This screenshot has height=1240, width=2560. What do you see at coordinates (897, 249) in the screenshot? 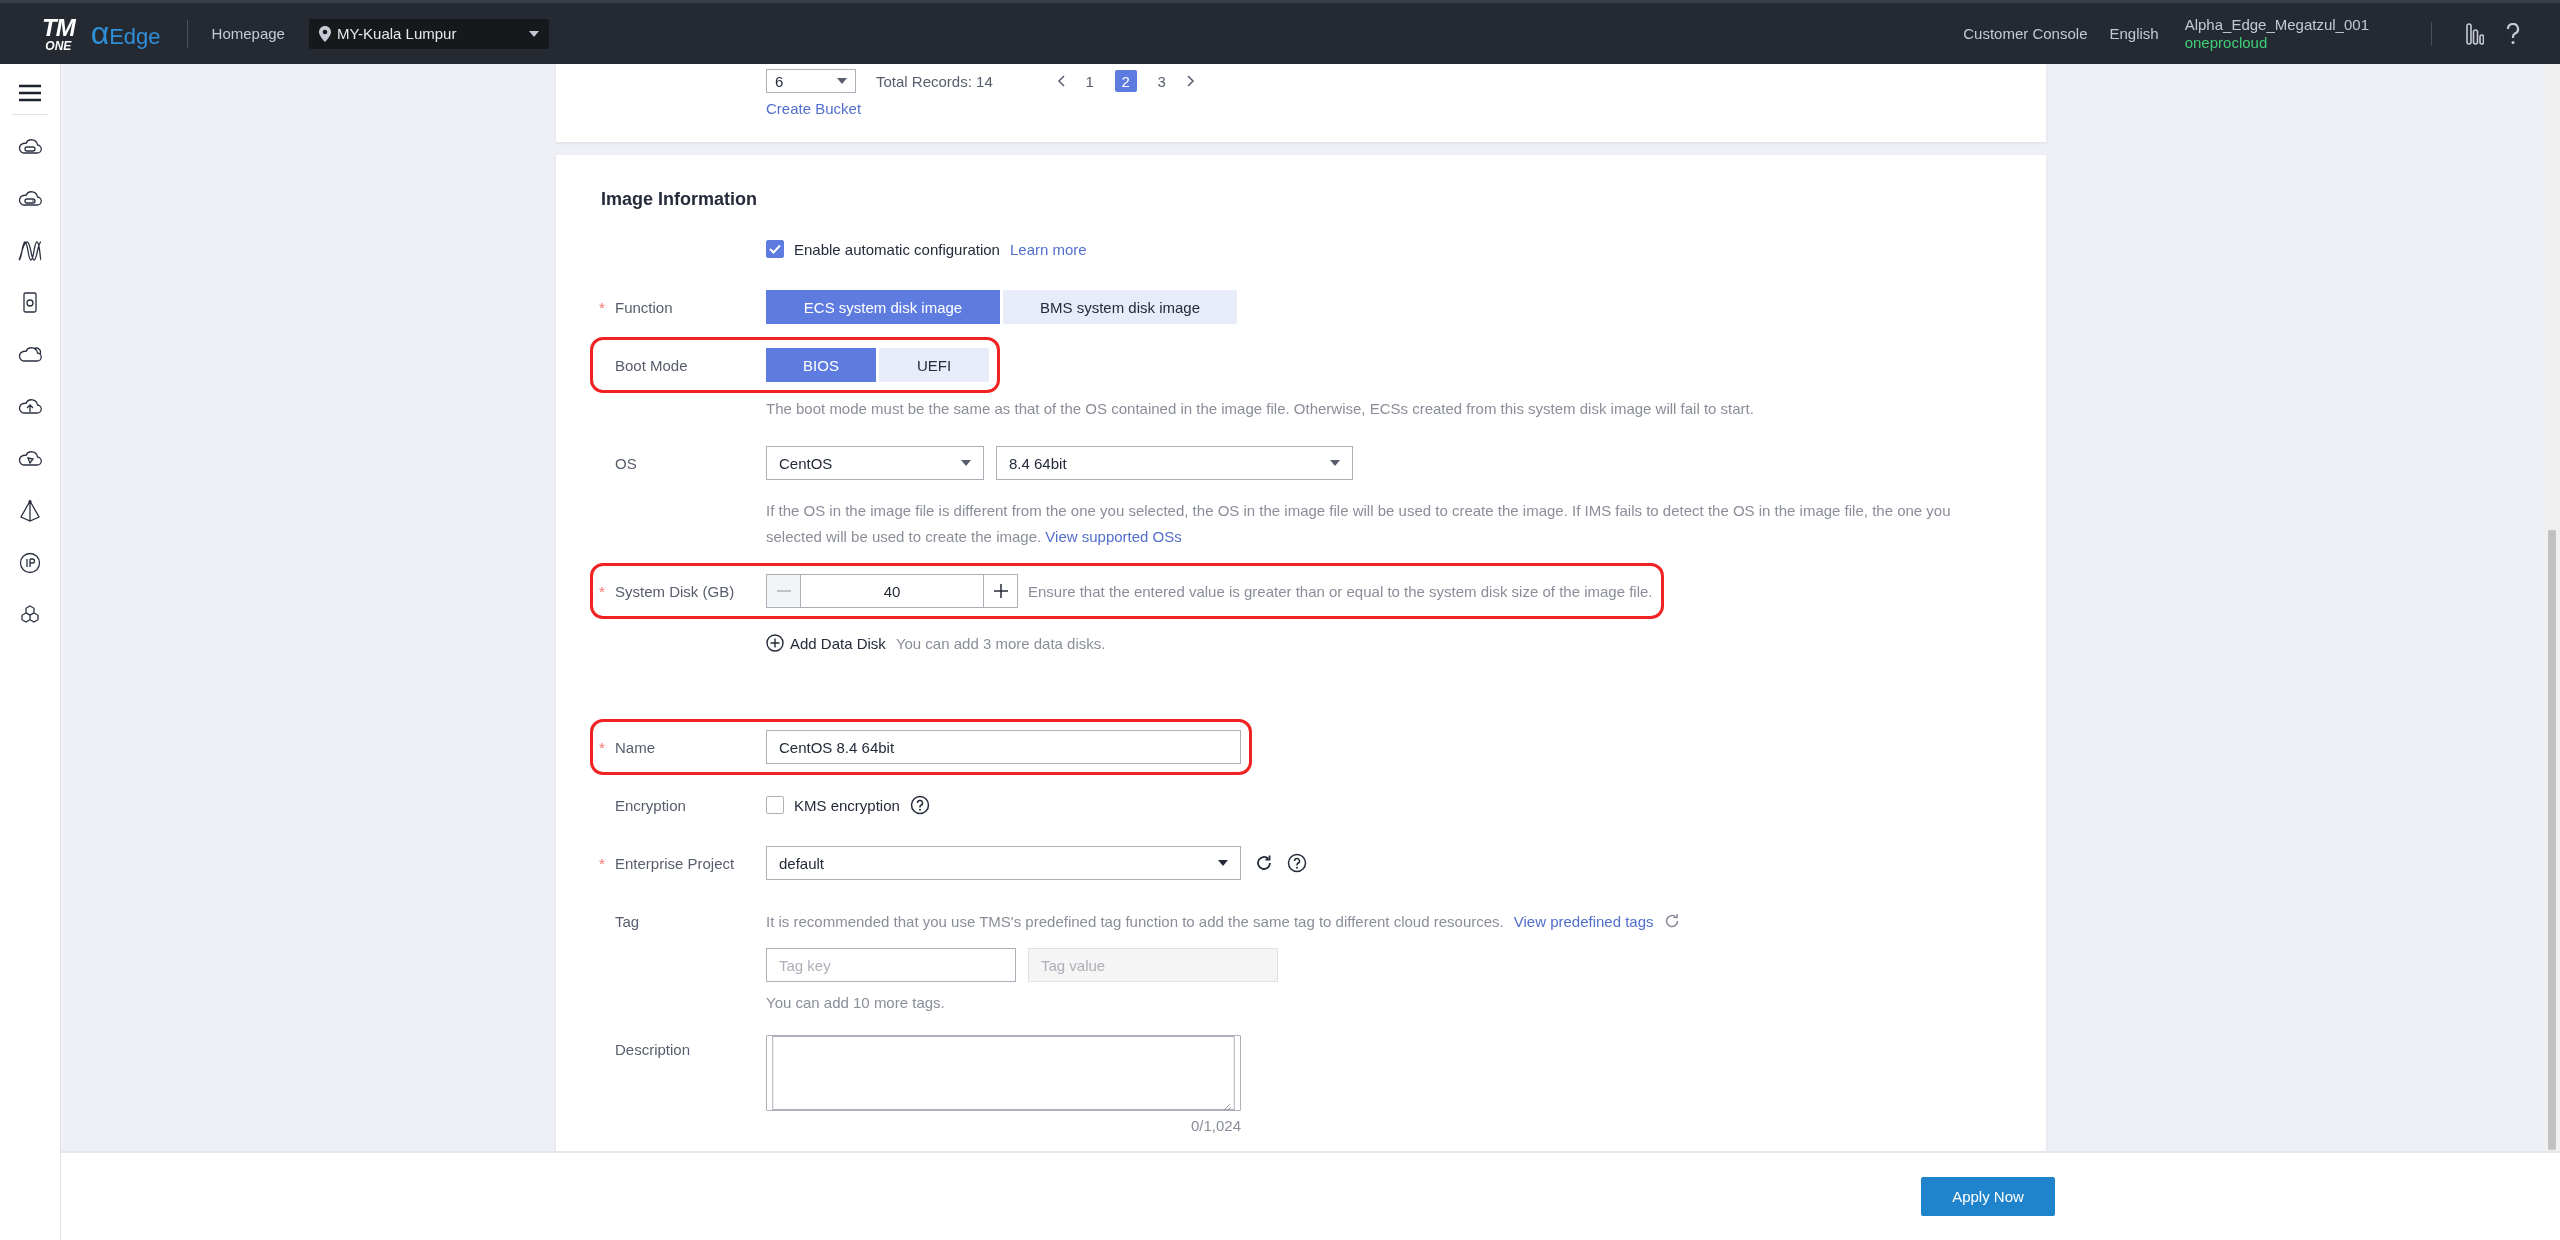
I see `checkbox-label: Enable automatic configuration` at bounding box center [897, 249].